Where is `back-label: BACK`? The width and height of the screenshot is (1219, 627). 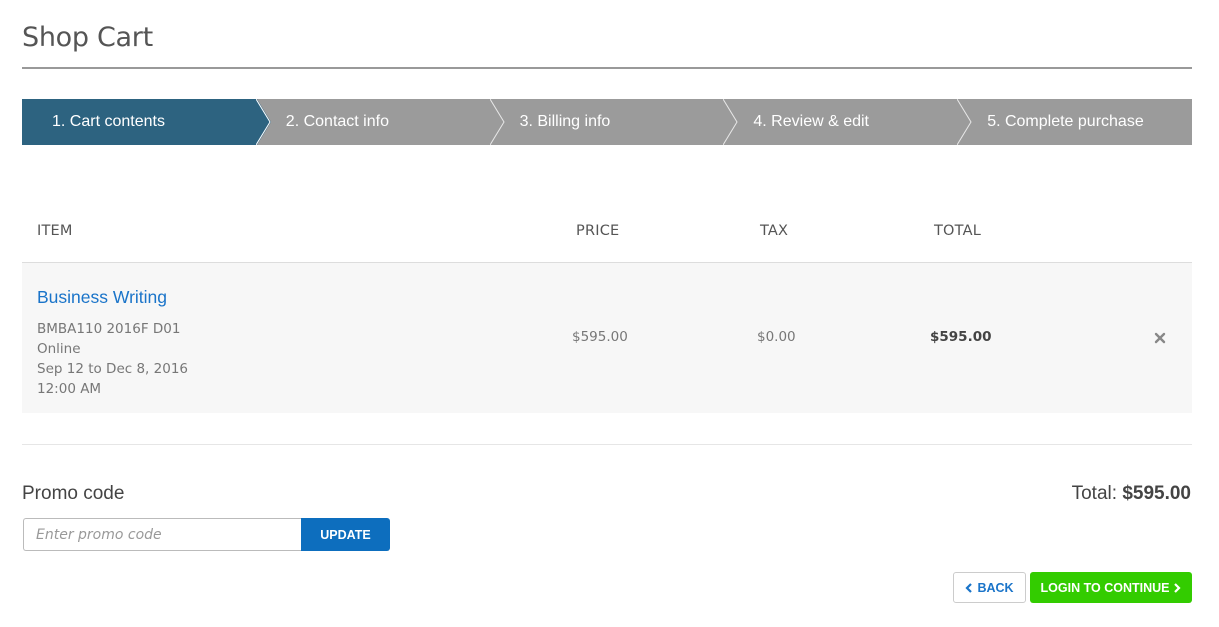
back-label: BACK is located at coordinates (995, 587).